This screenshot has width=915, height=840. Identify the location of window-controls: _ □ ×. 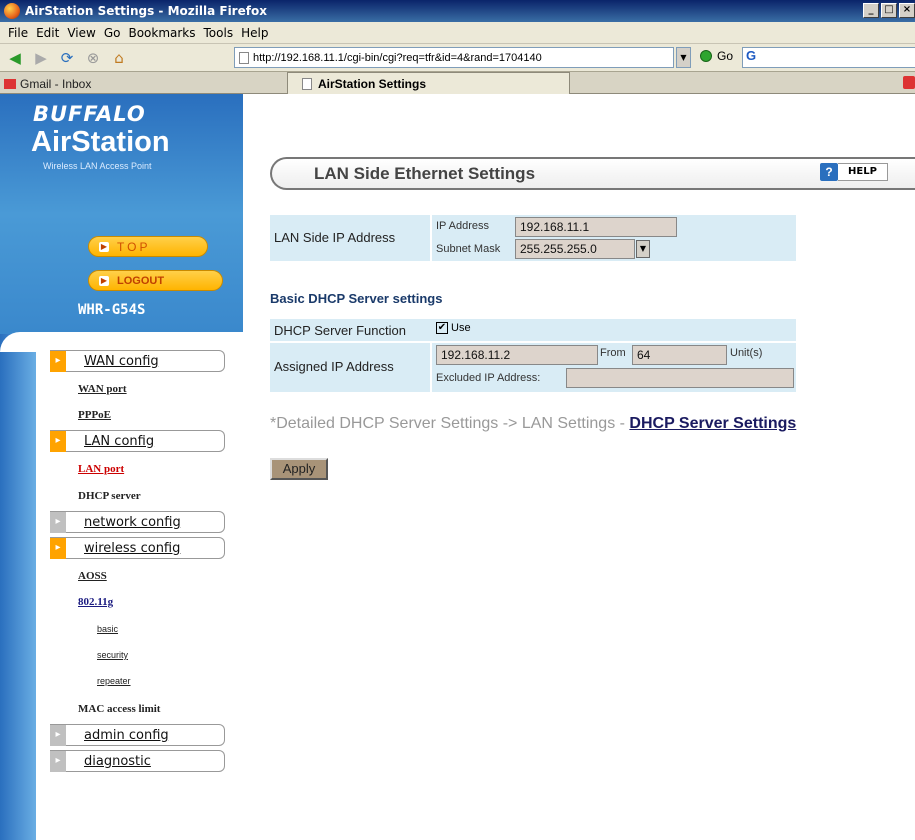
(888, 10).